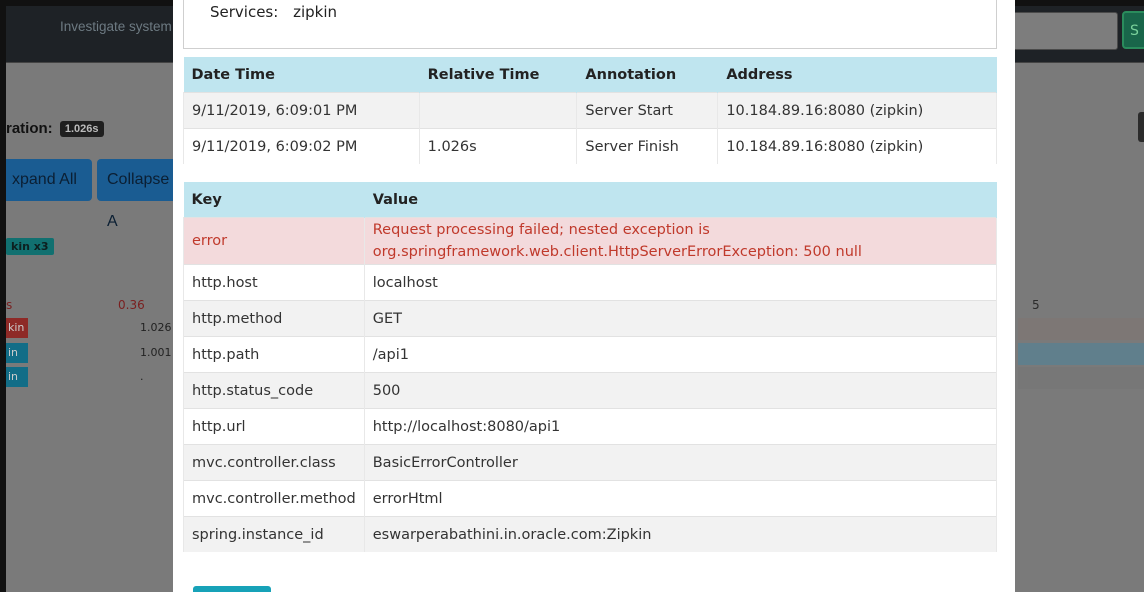 This screenshot has height=592, width=1144. What do you see at coordinates (590, 24) in the screenshot?
I see `services-panel: Services: zipkin` at bounding box center [590, 24].